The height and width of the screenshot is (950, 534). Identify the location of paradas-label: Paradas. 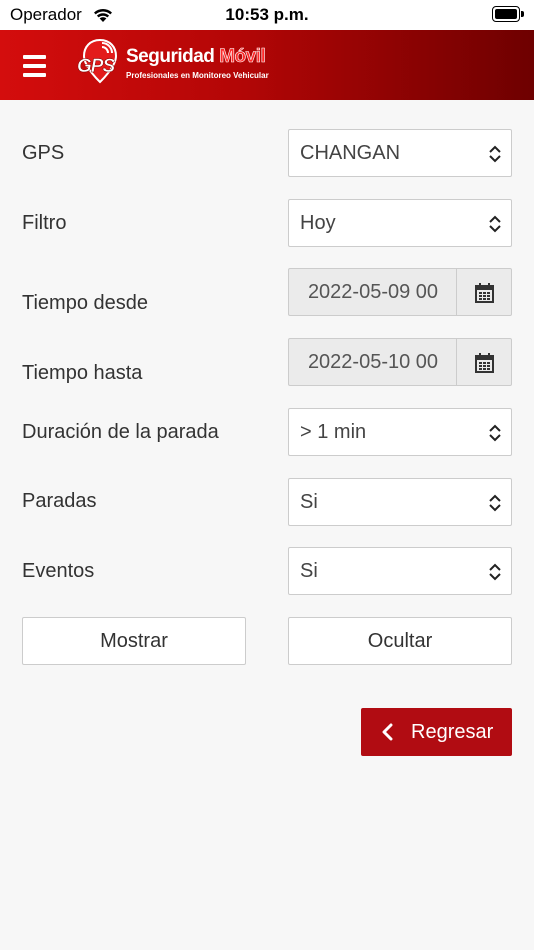
(59, 501).